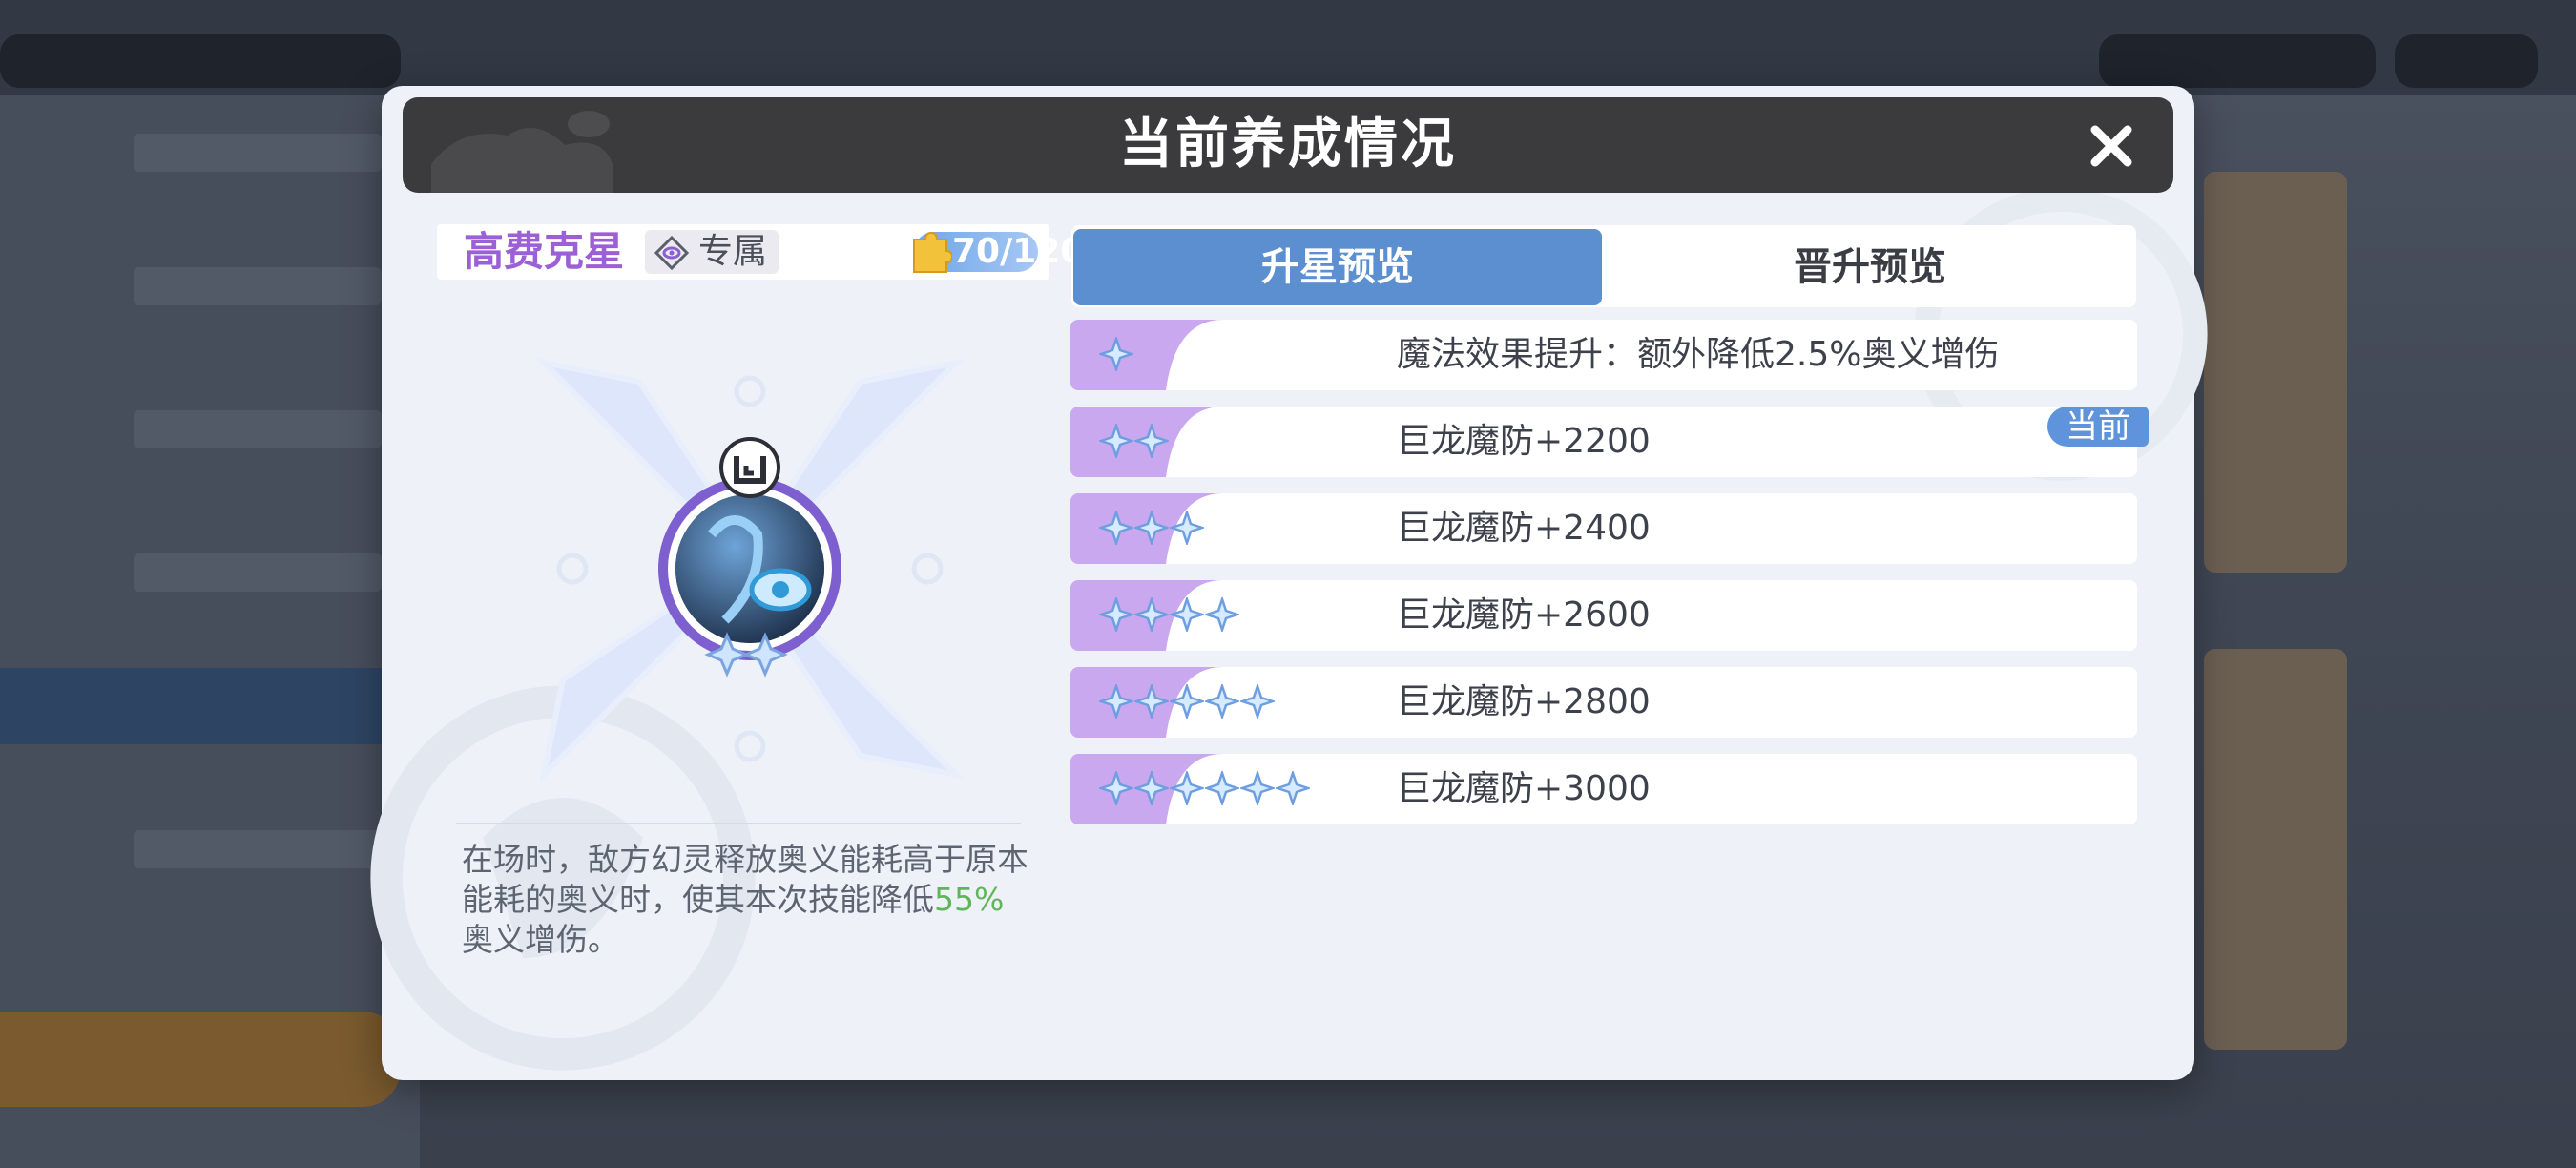  Describe the element at coordinates (1524, 615) in the screenshot. I see `star-row-text: 巨龙魔防+2600` at that location.